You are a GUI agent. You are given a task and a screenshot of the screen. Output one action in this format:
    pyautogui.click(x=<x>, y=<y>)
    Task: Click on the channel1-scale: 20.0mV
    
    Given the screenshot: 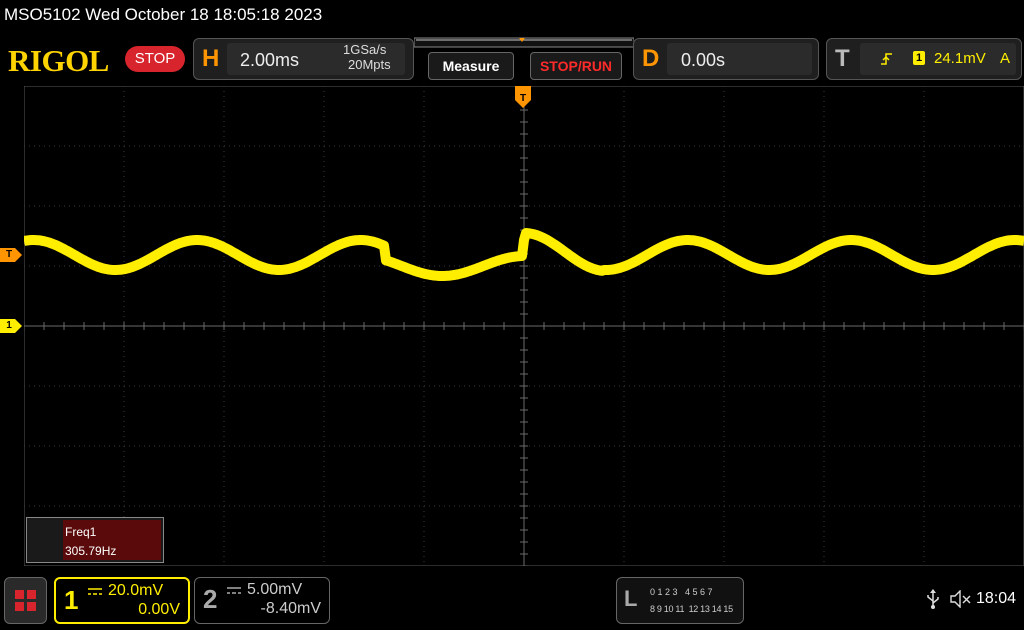 What is the action you would take?
    pyautogui.click(x=136, y=590)
    